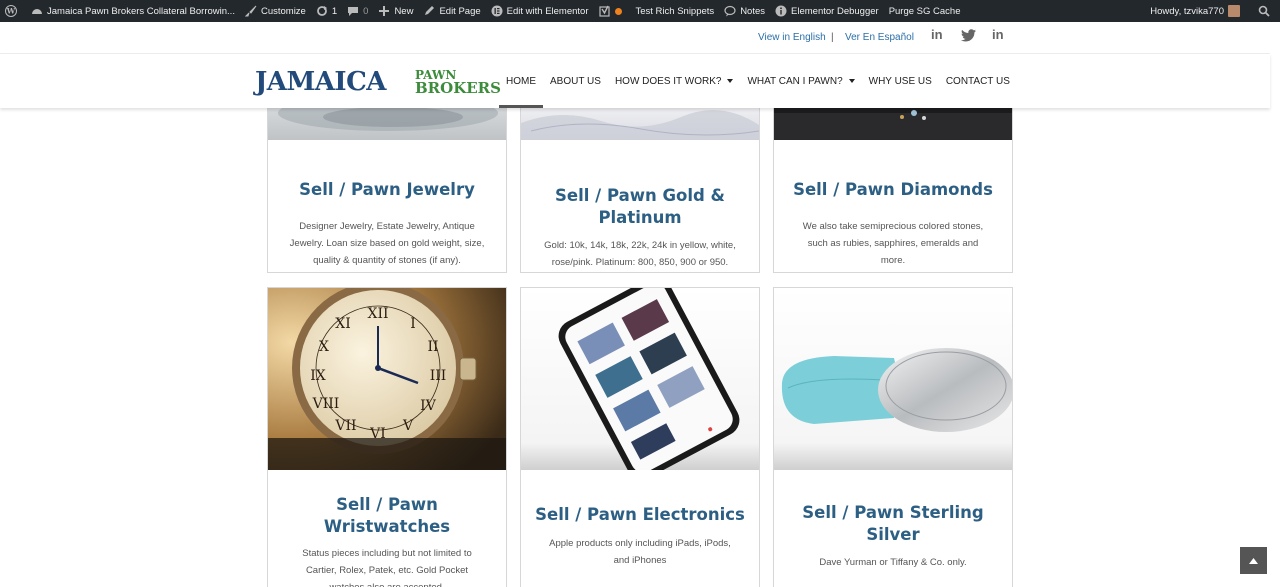  What do you see at coordinates (387, 570) in the screenshot?
I see `desc-line: Cartier, Rolex, Patek, etc. Gold Pocket` at bounding box center [387, 570].